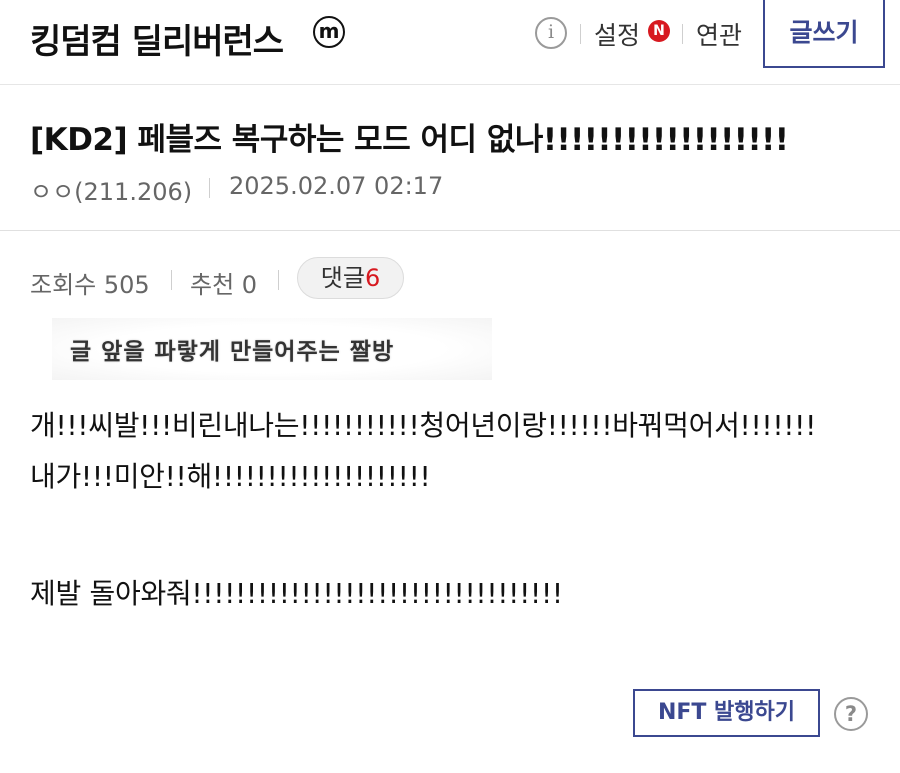  I want to click on minor-gallery-badge-icon: m, so click(329, 32).